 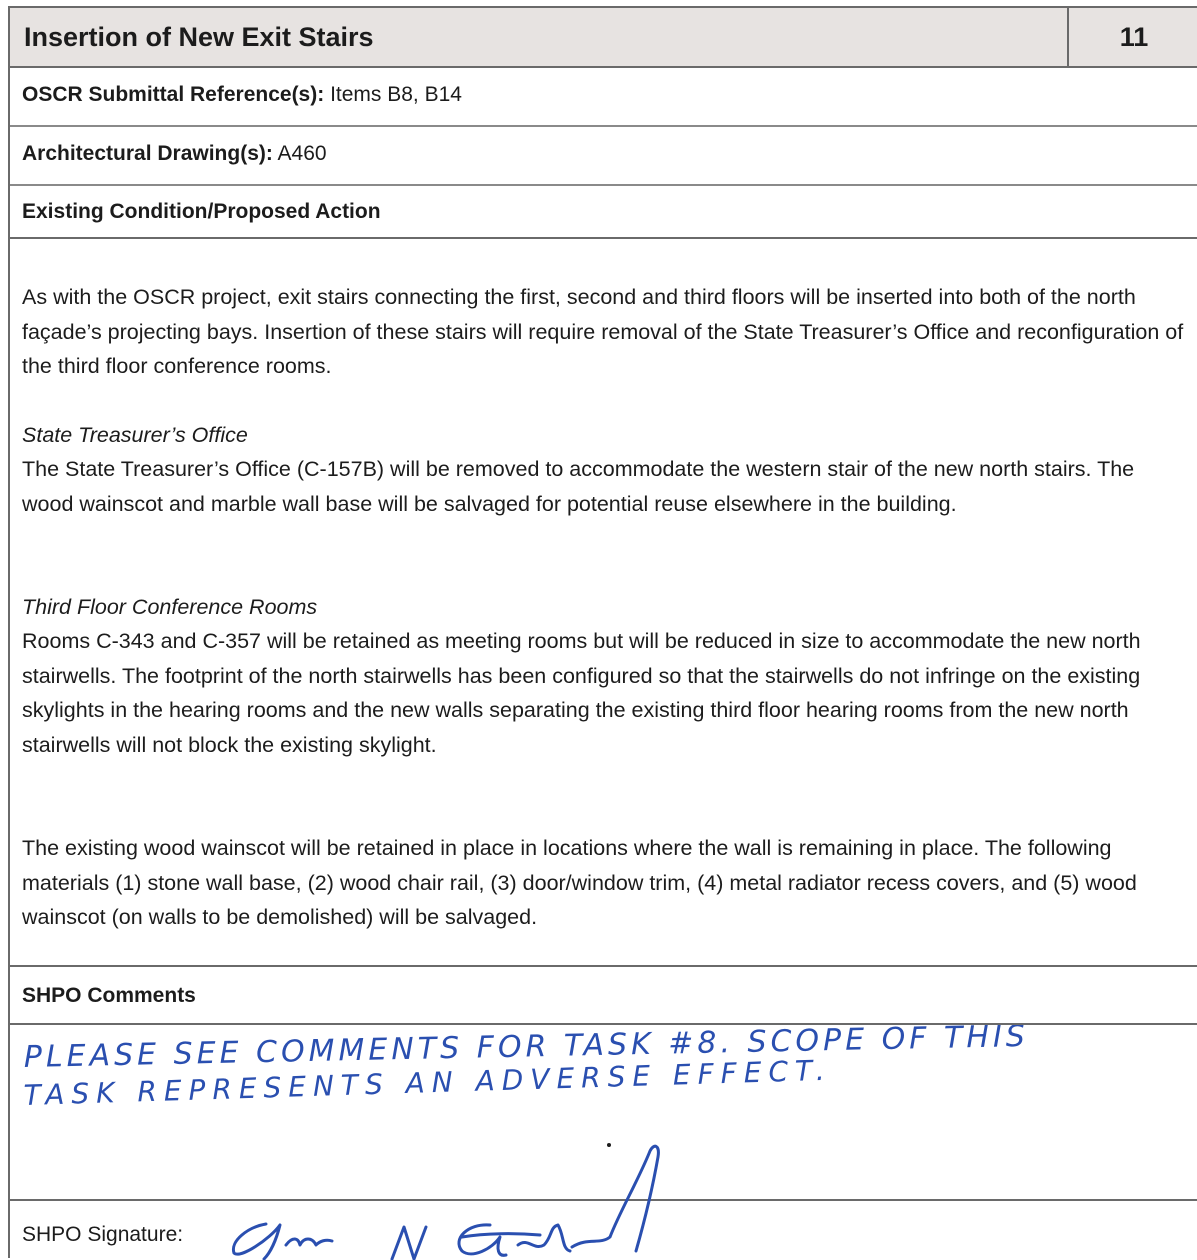 I want to click on oscr-reference-label: OSCR Submittal Reference(s):, so click(x=173, y=94).